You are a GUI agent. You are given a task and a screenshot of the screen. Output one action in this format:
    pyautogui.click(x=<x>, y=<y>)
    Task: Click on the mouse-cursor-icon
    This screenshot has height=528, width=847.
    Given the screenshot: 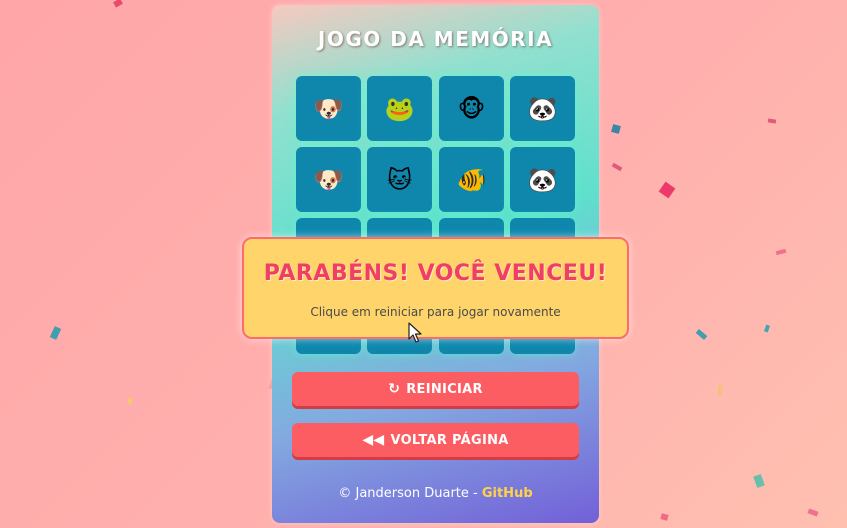 What is the action you would take?
    pyautogui.click(x=415, y=332)
    